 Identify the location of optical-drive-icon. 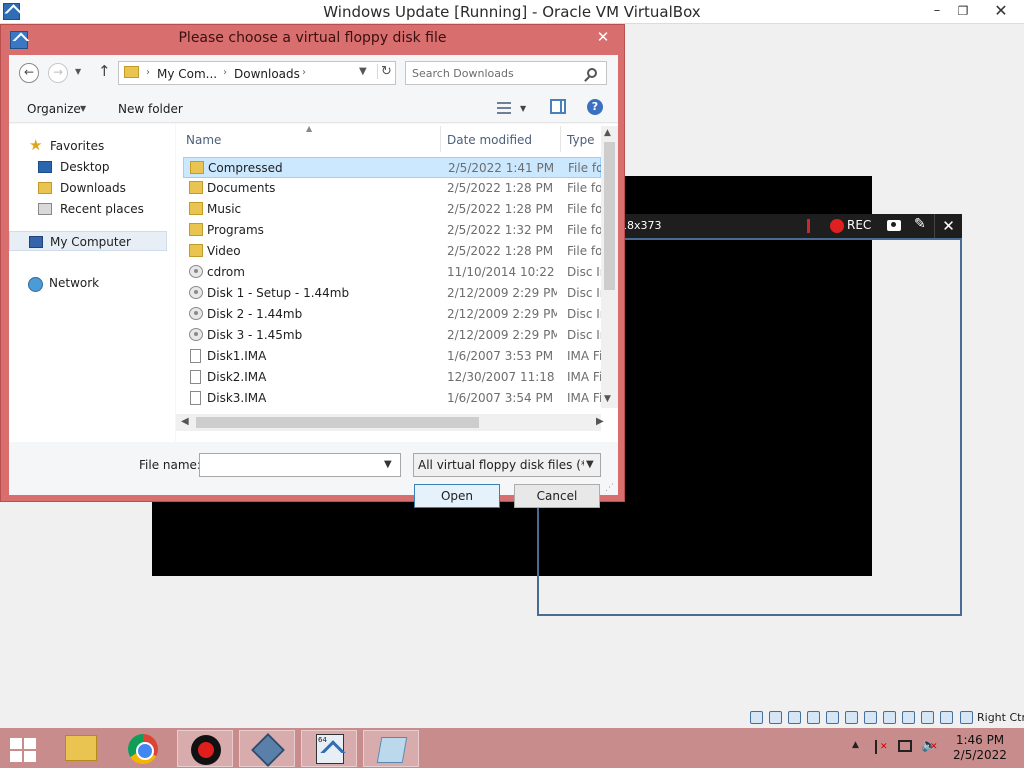
(775, 717).